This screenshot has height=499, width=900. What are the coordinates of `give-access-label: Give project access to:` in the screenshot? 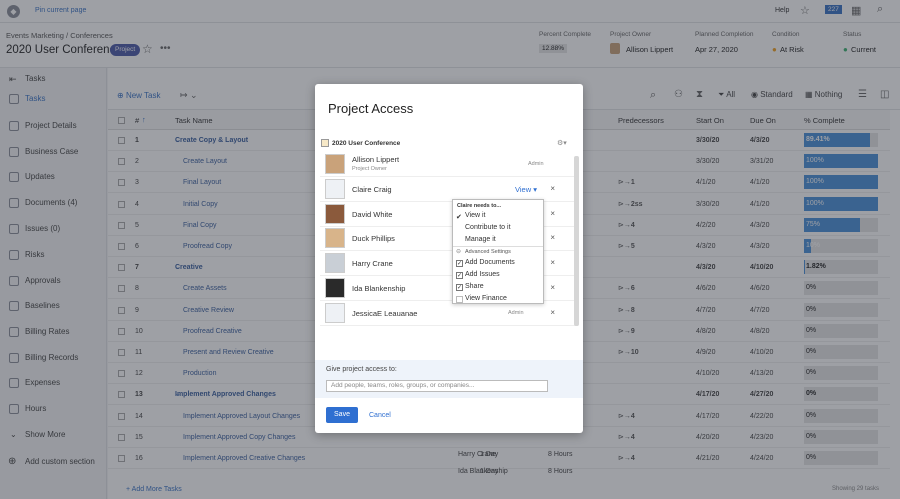 It's located at (361, 369).